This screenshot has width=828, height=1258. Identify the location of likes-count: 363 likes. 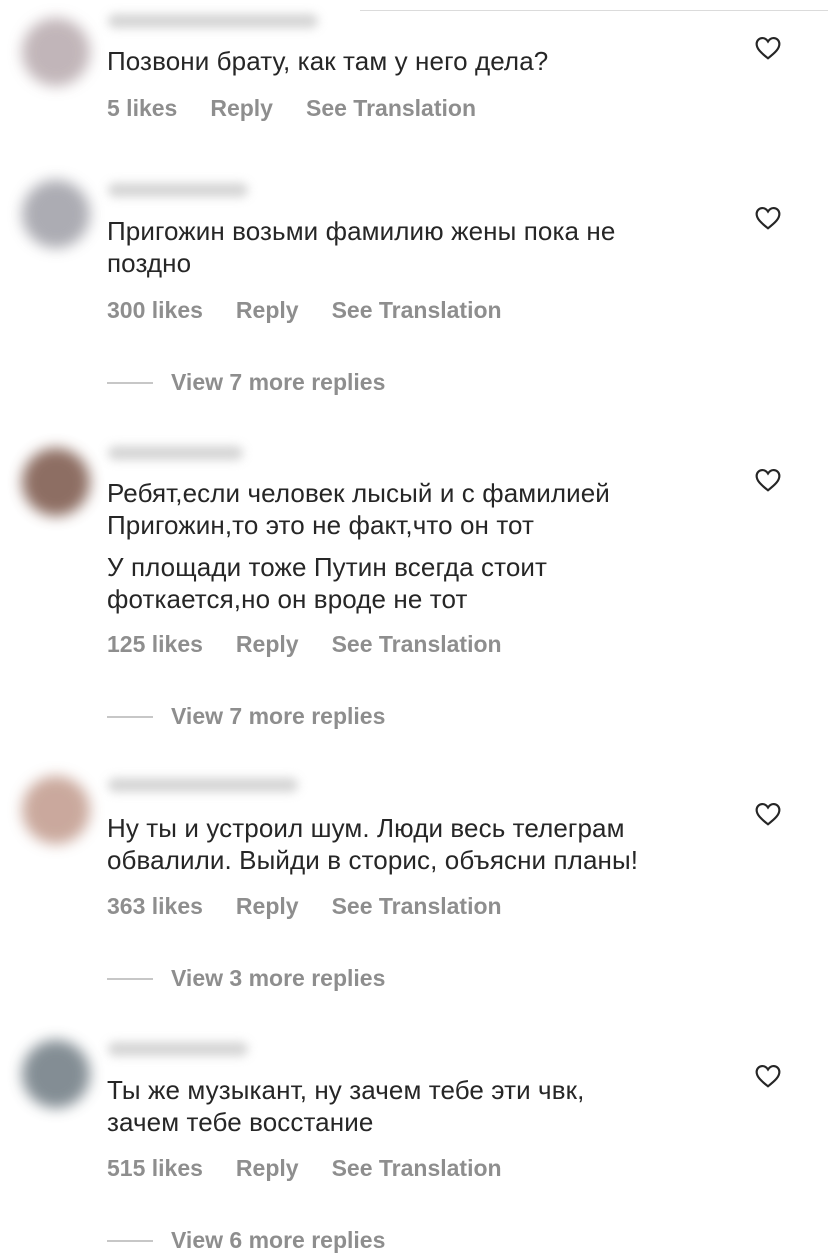
(155, 906).